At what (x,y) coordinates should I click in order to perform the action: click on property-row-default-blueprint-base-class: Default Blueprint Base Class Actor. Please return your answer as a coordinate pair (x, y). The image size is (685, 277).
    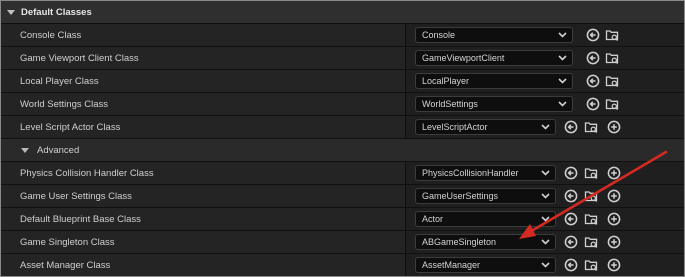
    Looking at the image, I should click on (342, 219).